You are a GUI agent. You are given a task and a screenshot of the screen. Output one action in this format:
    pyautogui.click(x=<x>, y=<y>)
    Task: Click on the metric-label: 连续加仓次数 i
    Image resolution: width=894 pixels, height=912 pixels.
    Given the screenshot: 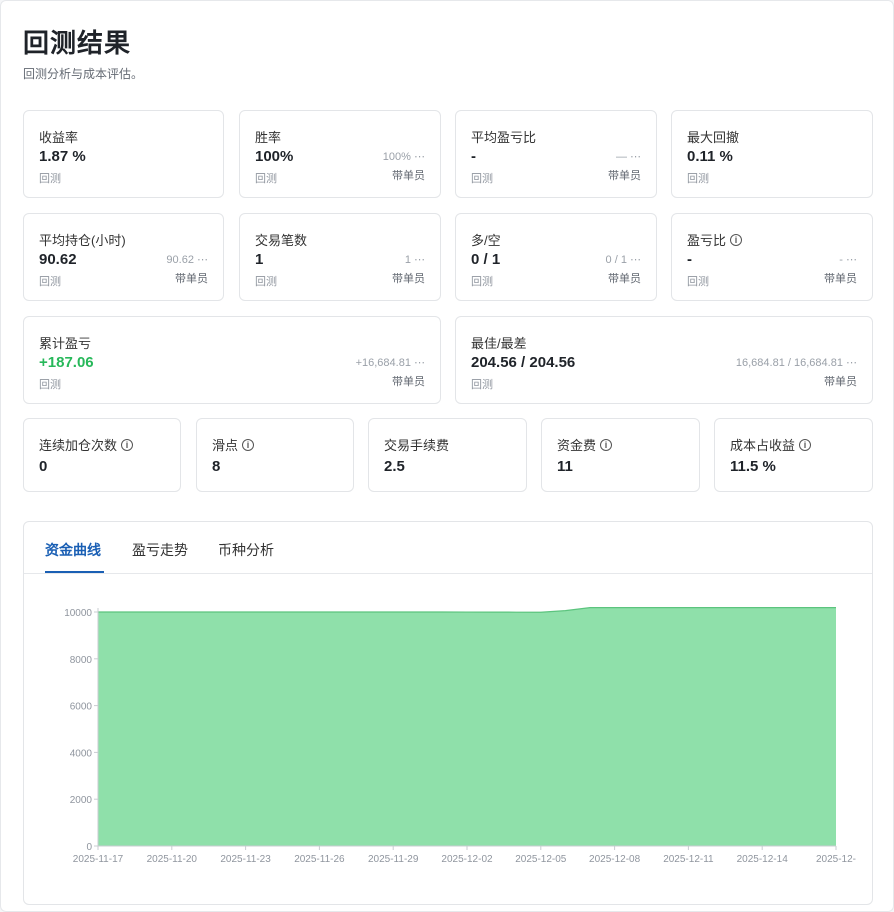 What is the action you would take?
    pyautogui.click(x=86, y=444)
    